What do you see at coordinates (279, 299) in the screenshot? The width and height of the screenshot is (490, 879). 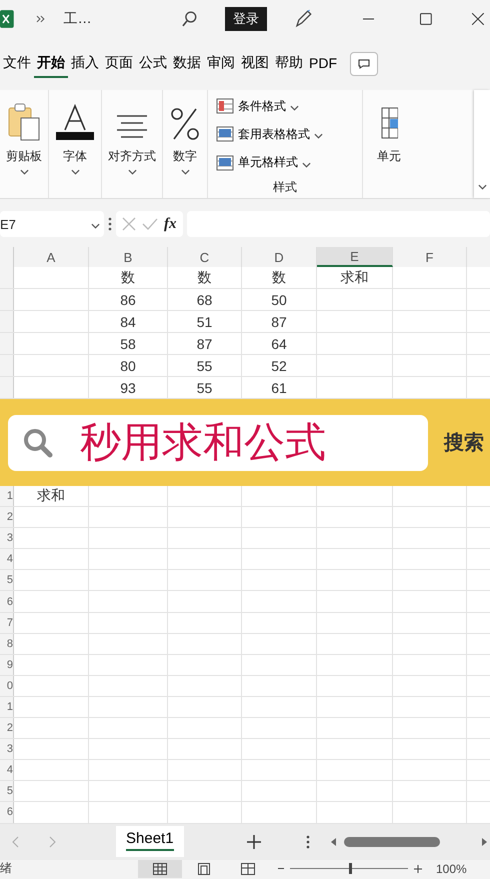 I see `table-cell: 50` at bounding box center [279, 299].